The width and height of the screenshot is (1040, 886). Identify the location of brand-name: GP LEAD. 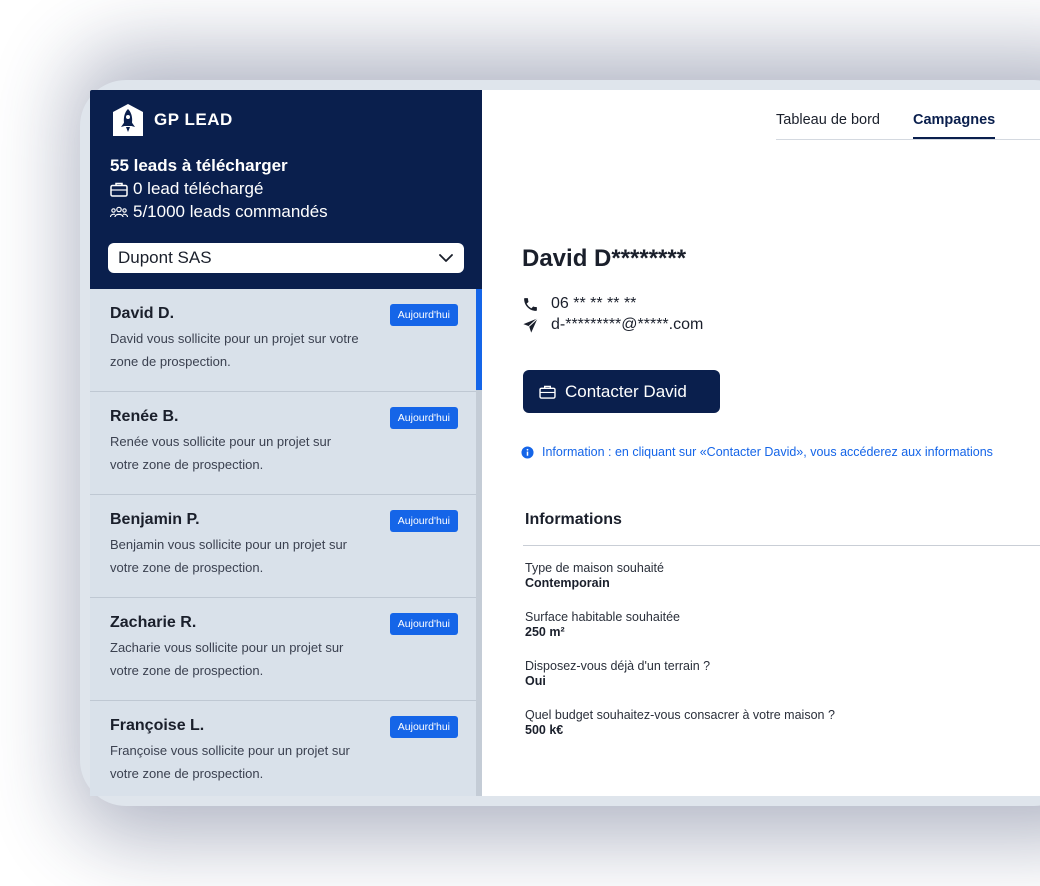
(193, 119).